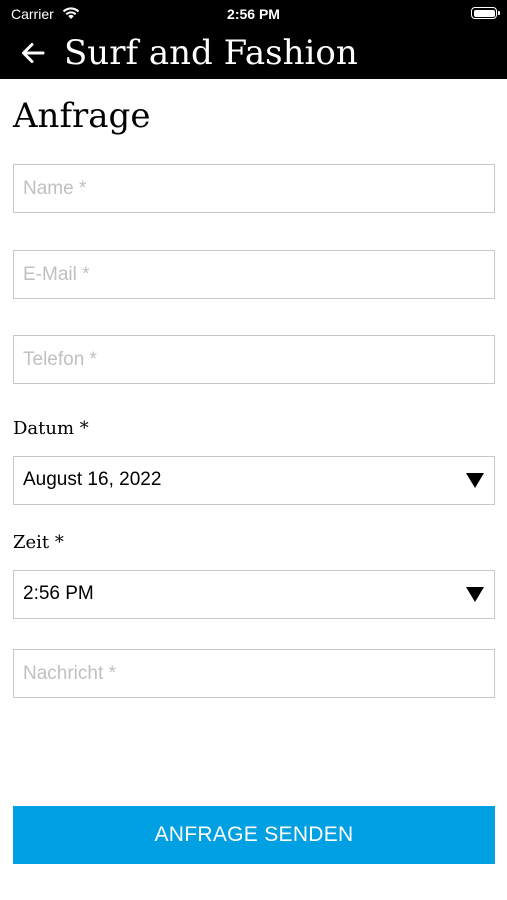  What do you see at coordinates (211, 53) in the screenshot?
I see `page-title: Surf and Fashion` at bounding box center [211, 53].